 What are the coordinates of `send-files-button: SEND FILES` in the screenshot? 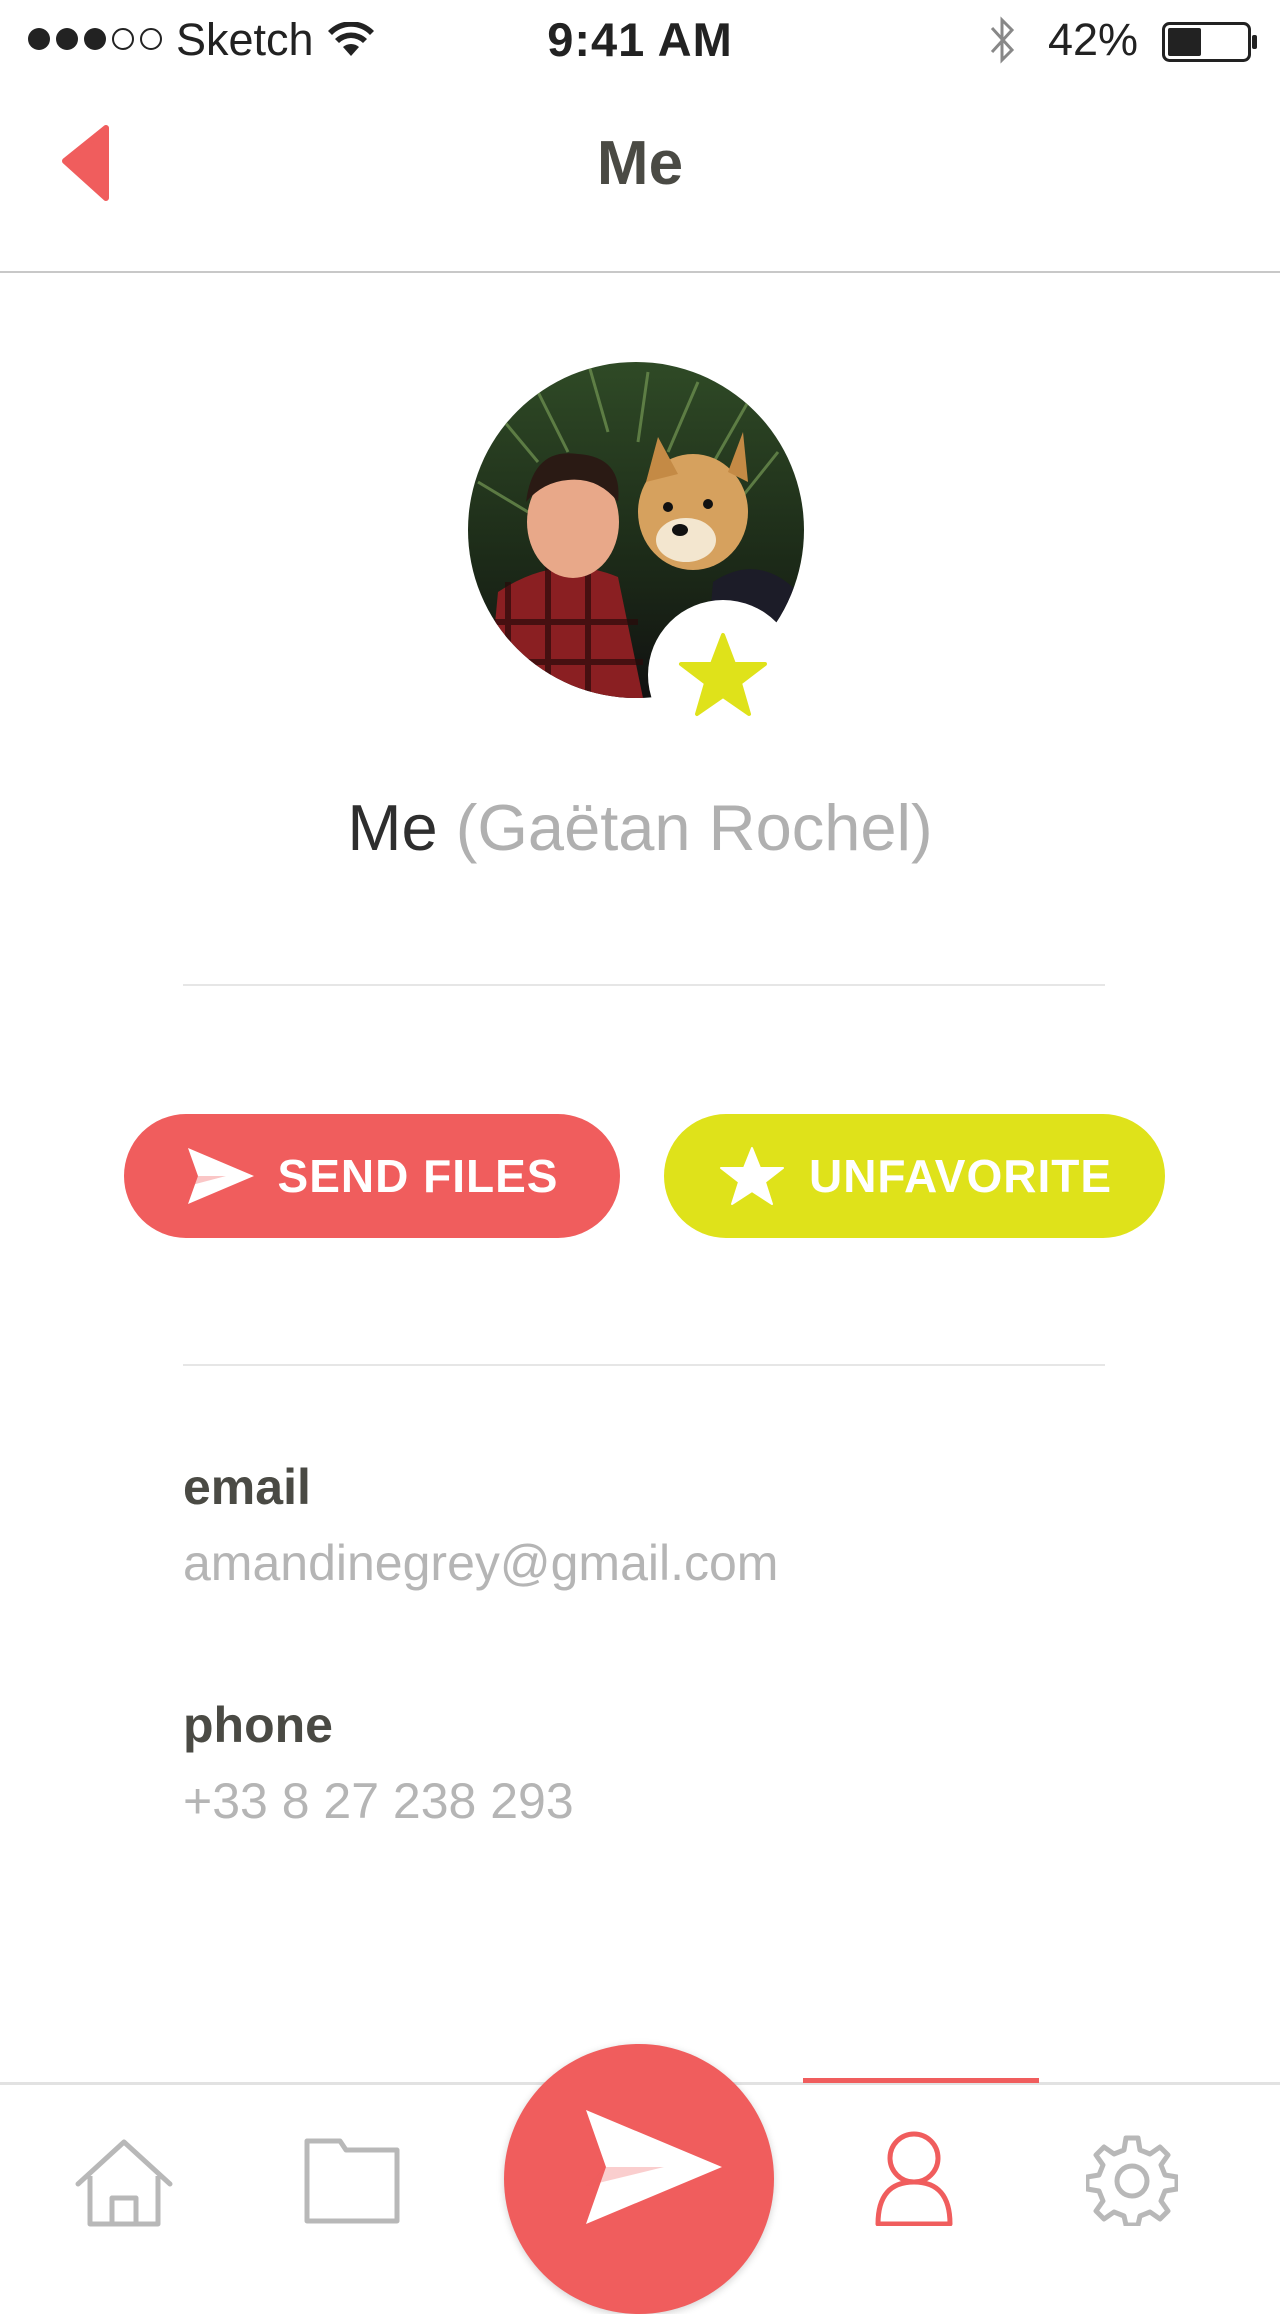 It's located at (372, 1176).